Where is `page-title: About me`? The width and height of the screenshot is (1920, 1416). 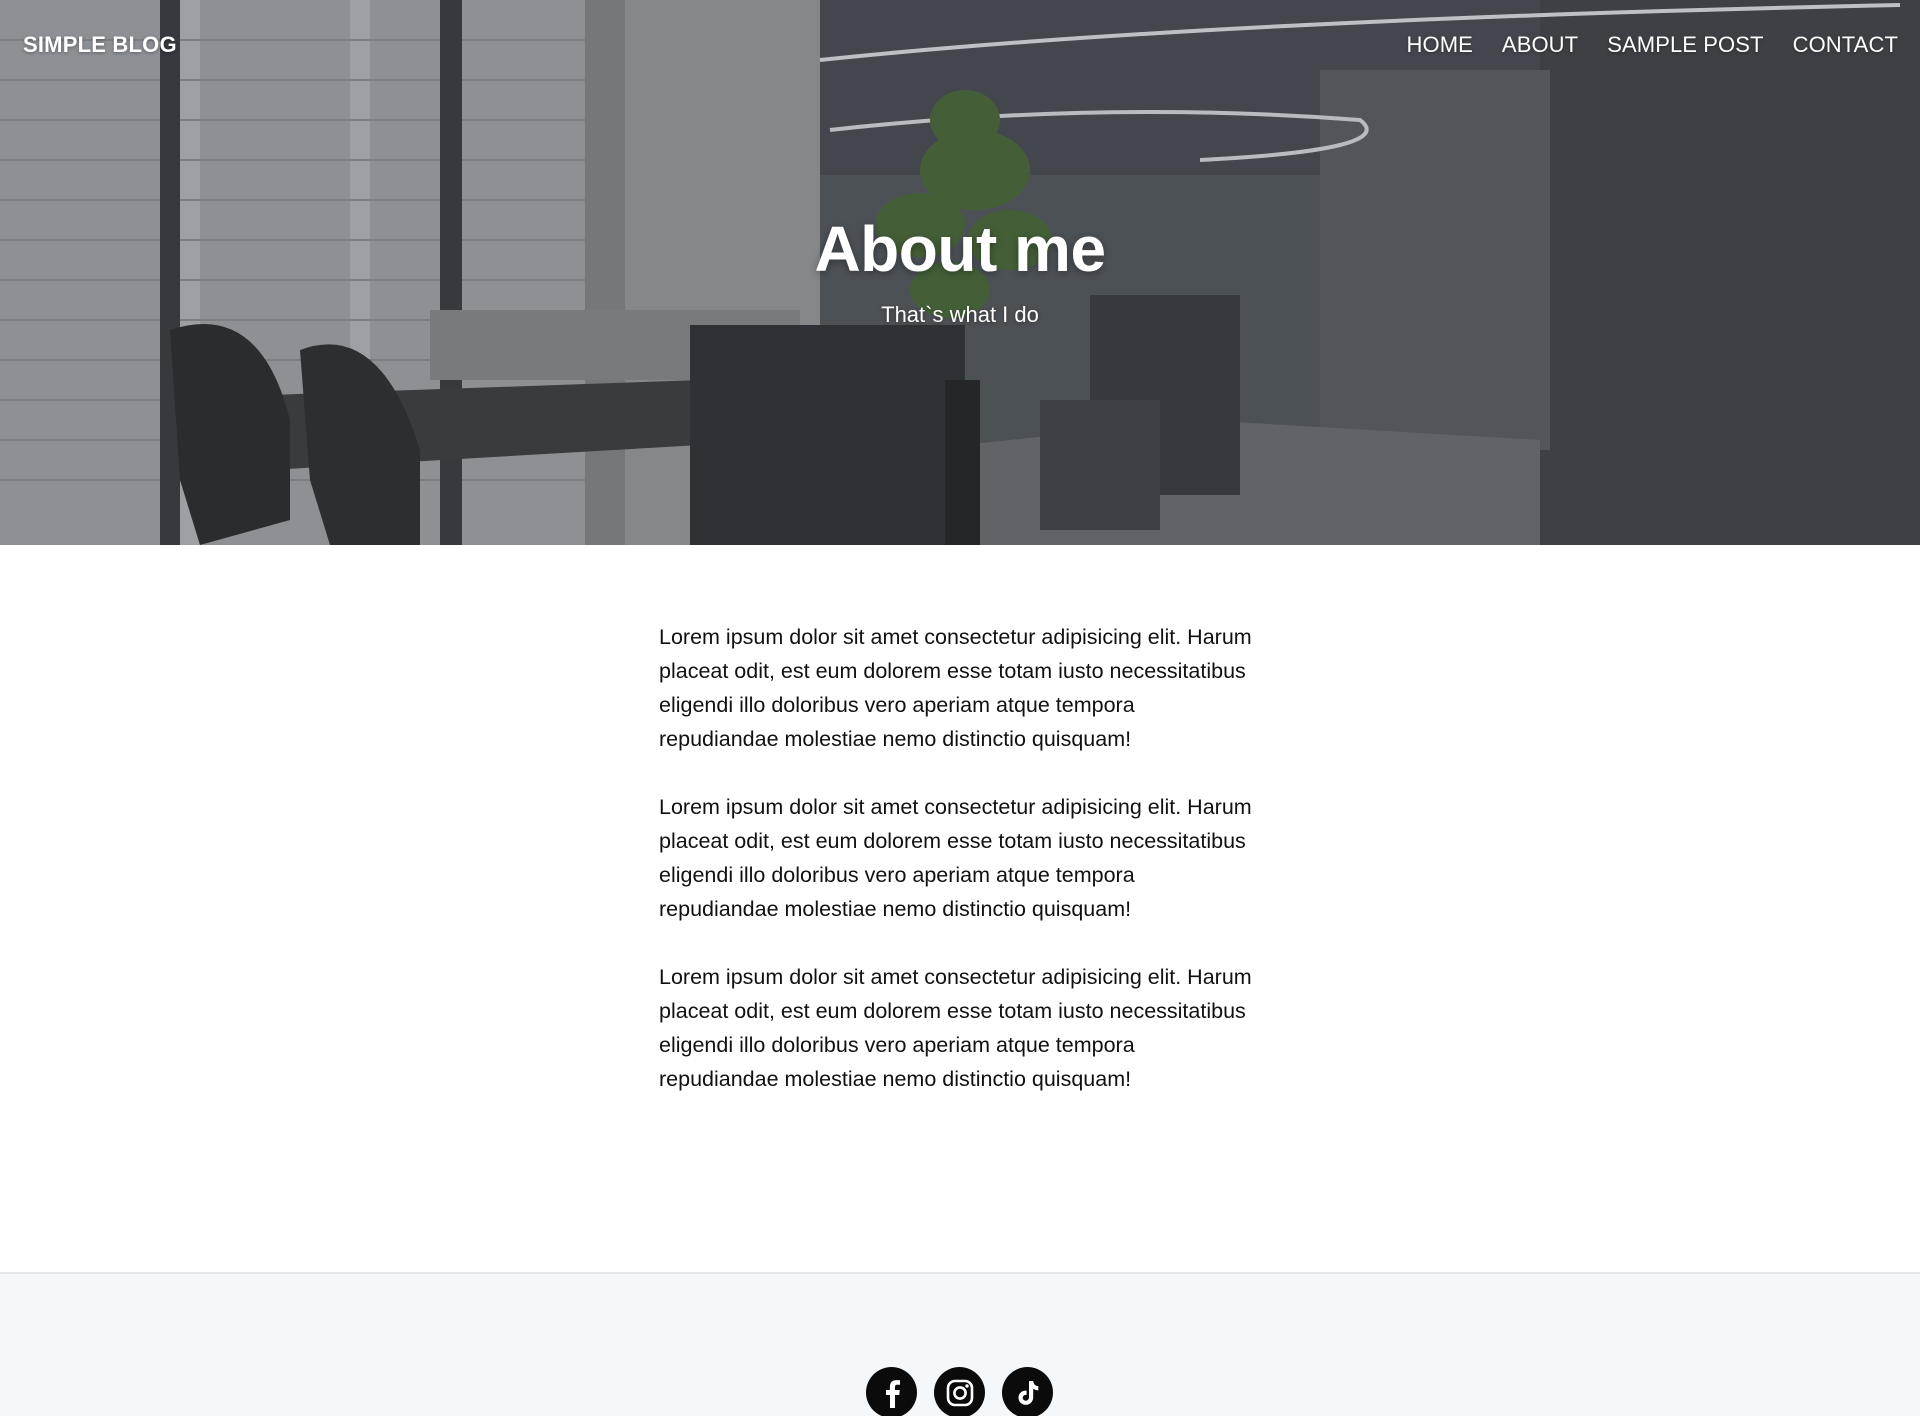
page-title: About me is located at coordinates (960, 249).